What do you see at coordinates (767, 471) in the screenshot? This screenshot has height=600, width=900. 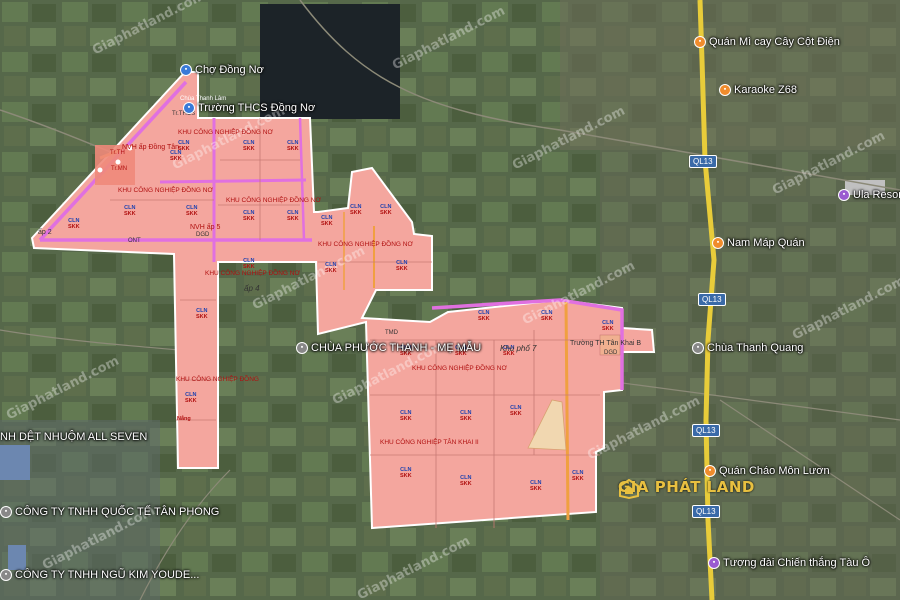 I see `poi-quan-chao-mon-luon: ▪ Quán Cháo Môn Lươn` at bounding box center [767, 471].